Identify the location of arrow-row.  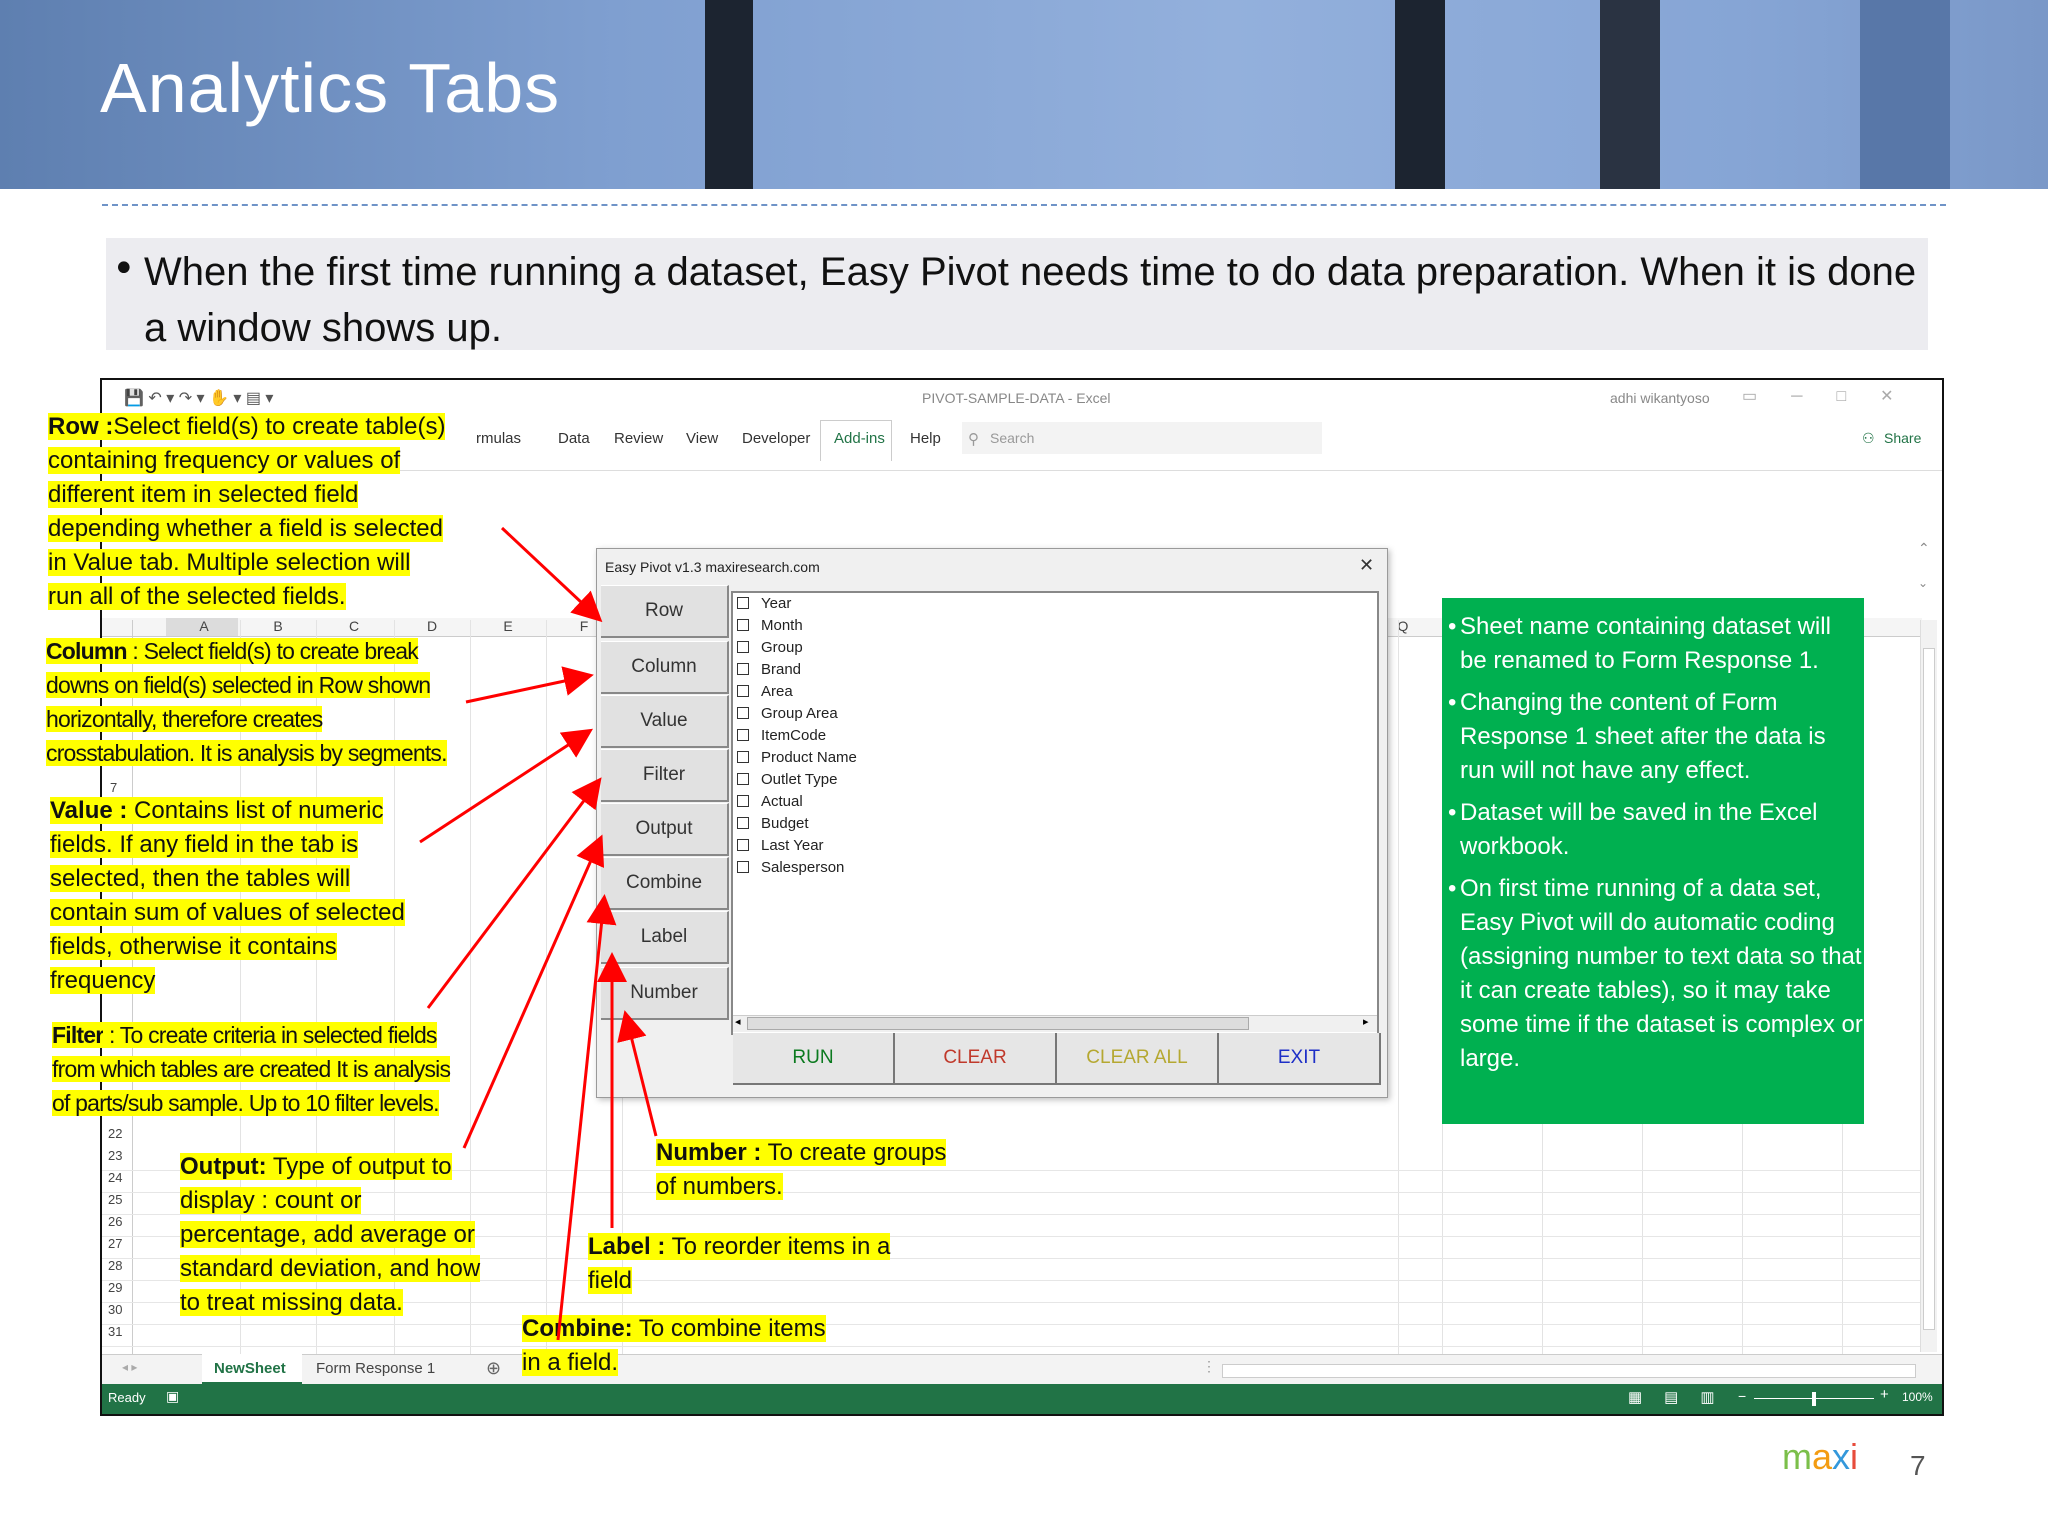
(551, 574).